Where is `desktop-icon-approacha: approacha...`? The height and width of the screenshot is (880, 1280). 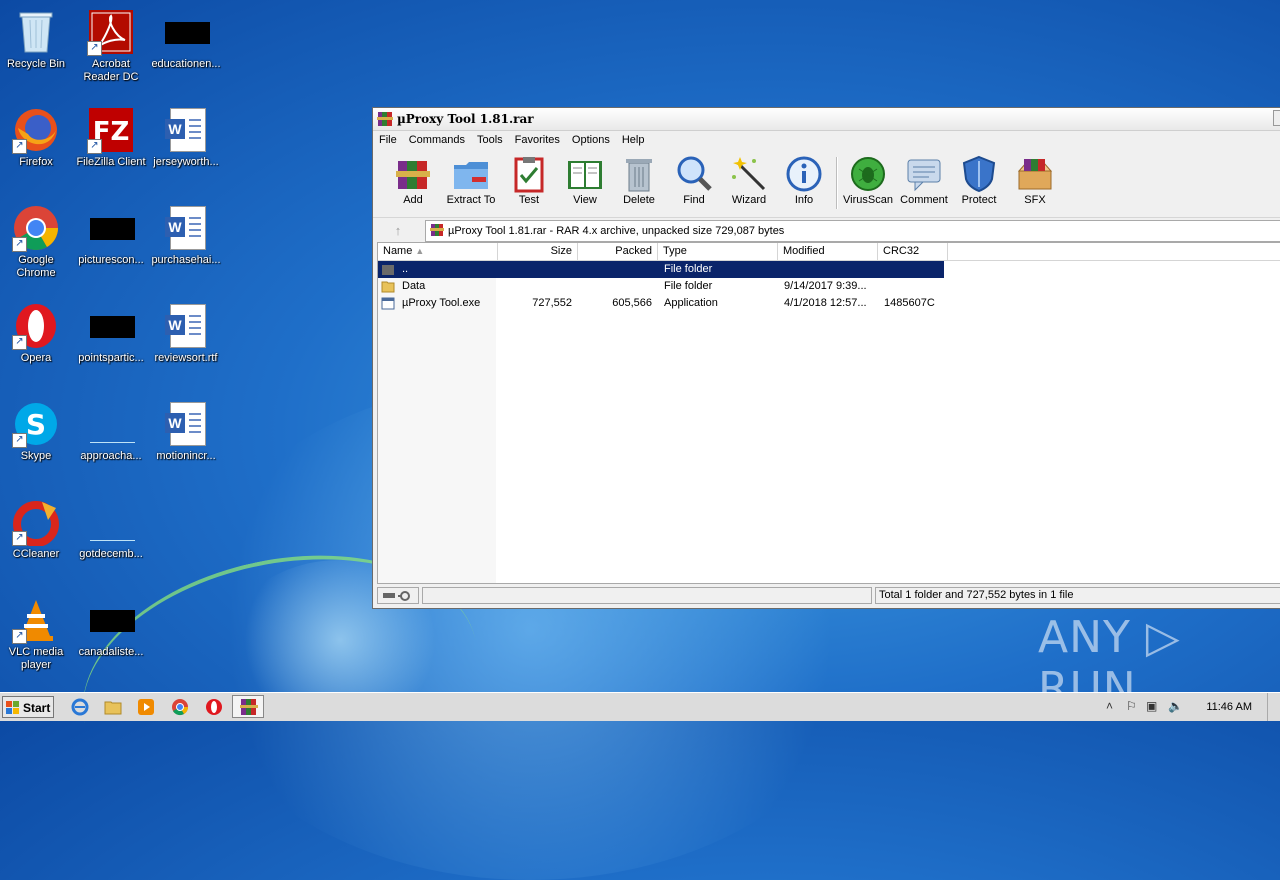
desktop-icon-approacha: approacha... is located at coordinates (111, 442).